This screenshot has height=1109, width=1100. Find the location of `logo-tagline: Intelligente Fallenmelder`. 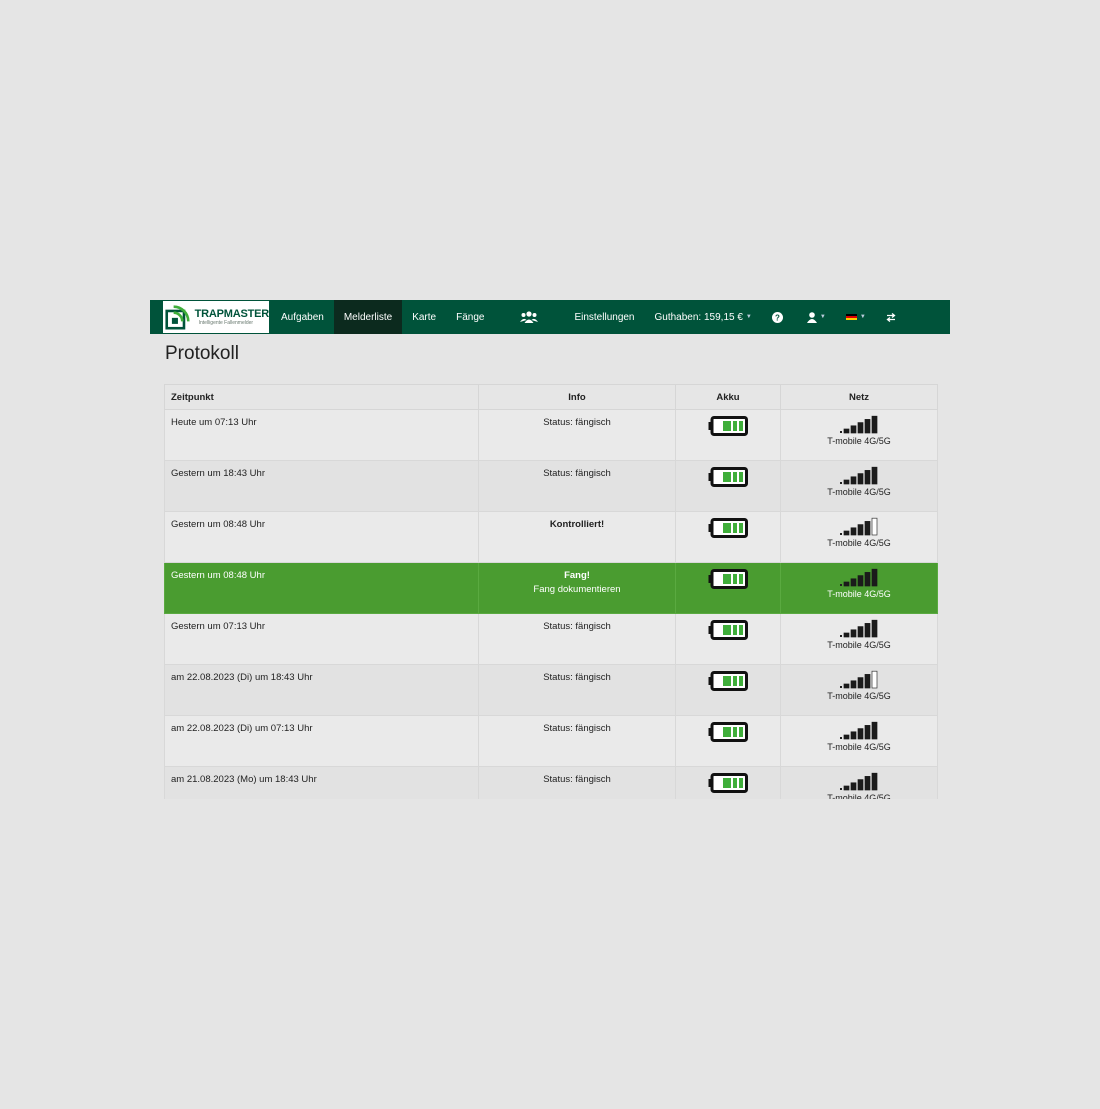

logo-tagline: Intelligente Fallenmelder is located at coordinates (226, 322).